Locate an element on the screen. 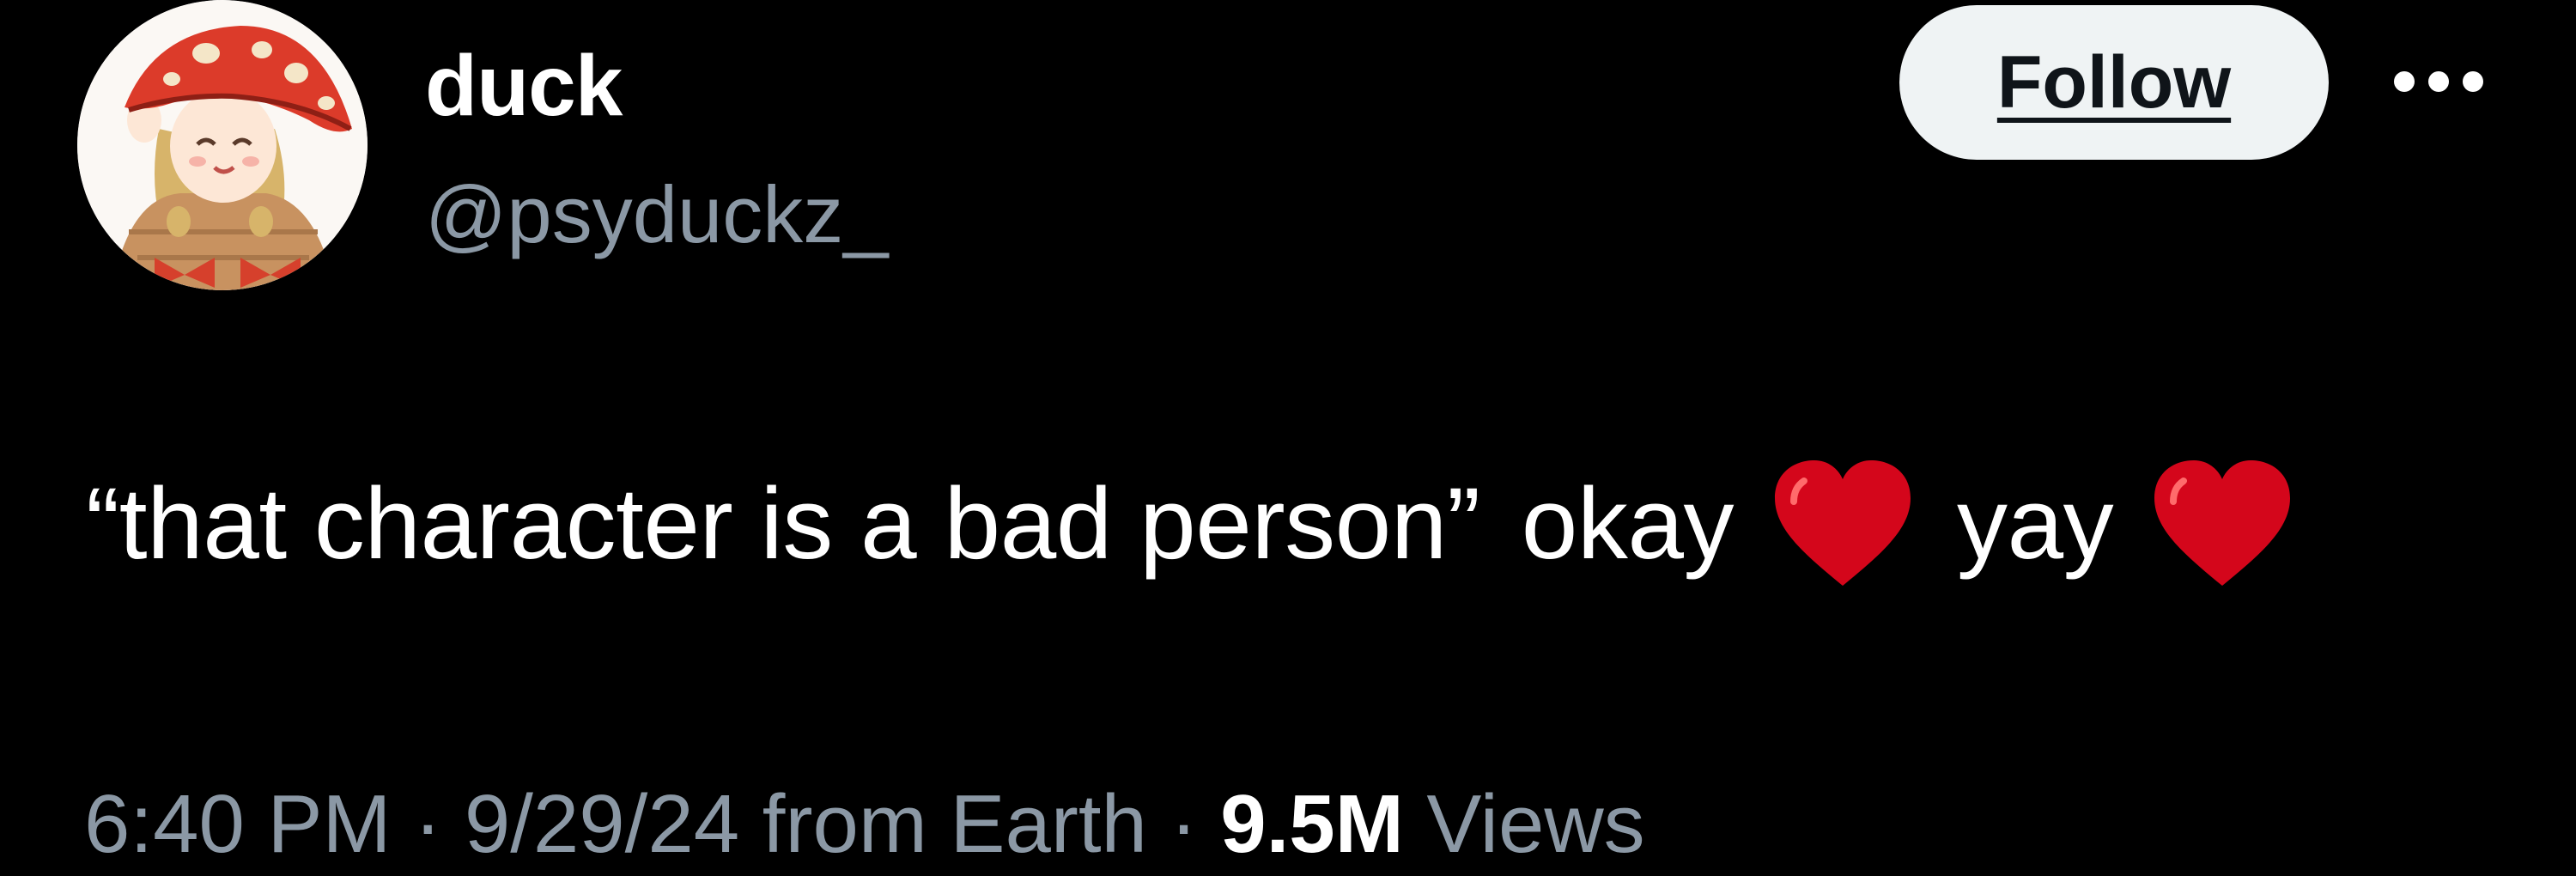  more-horizontal-icon is located at coordinates (2438, 81).